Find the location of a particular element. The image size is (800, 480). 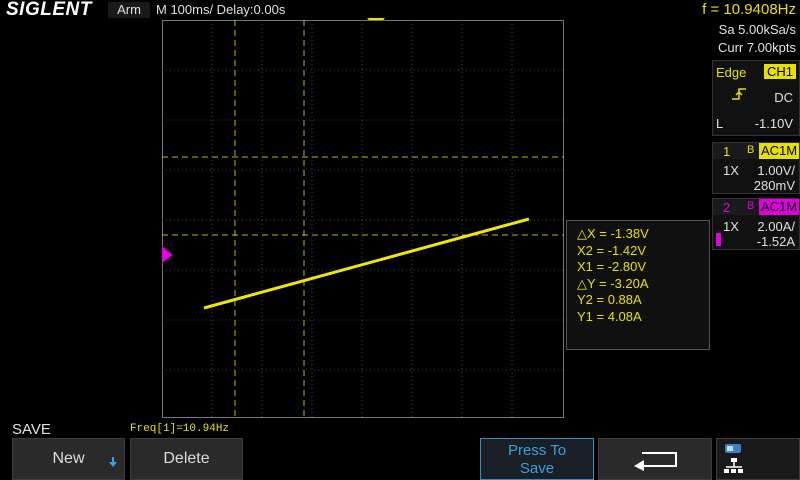

rising-edge-icon is located at coordinates (739, 94).